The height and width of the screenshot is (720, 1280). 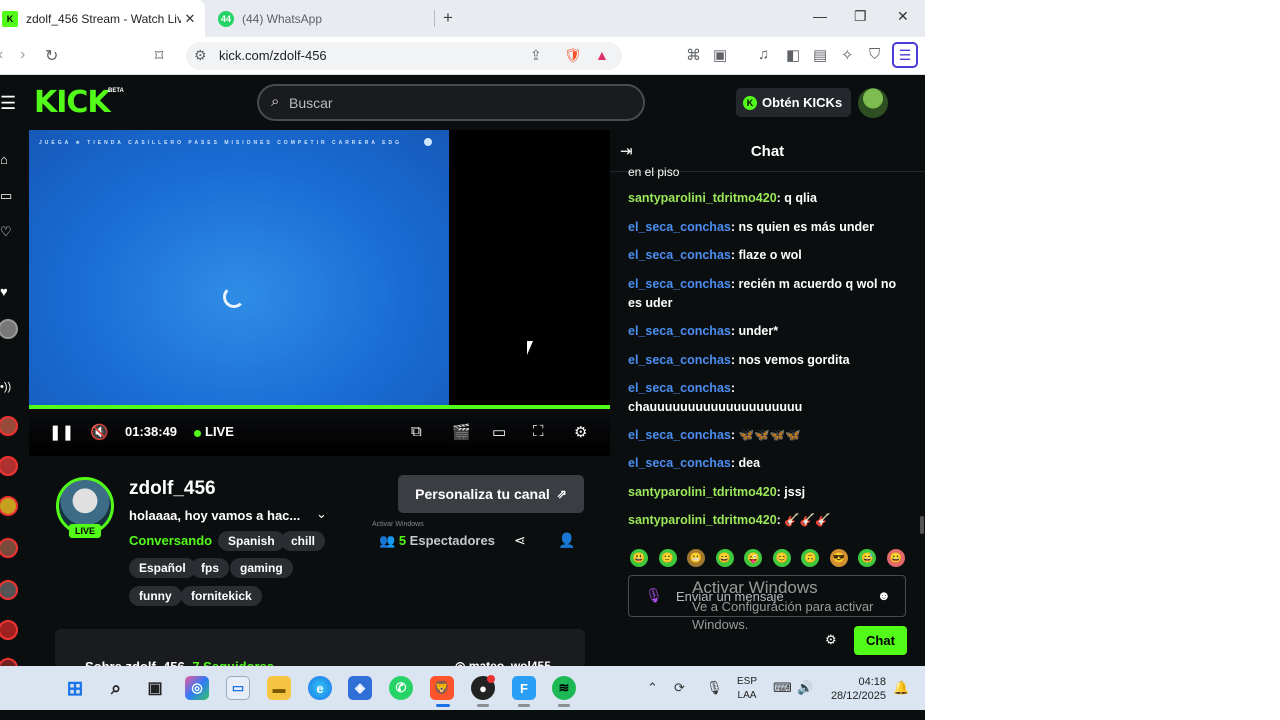 I want to click on brave-shields-icon: 🛡, so click(x=573, y=55).